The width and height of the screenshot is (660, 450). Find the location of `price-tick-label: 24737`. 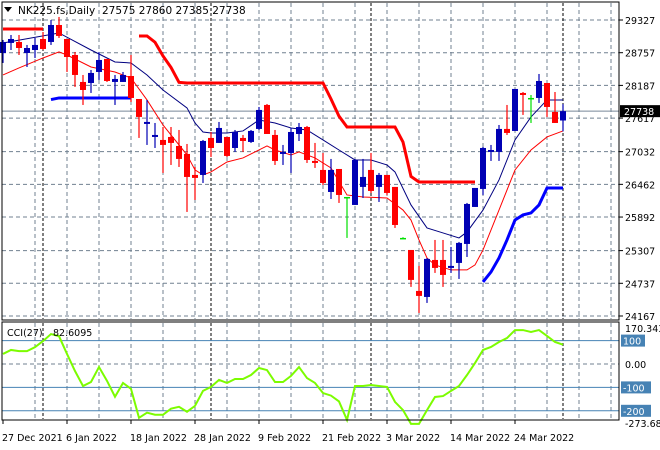

price-tick-label: 24737 is located at coordinates (640, 284).